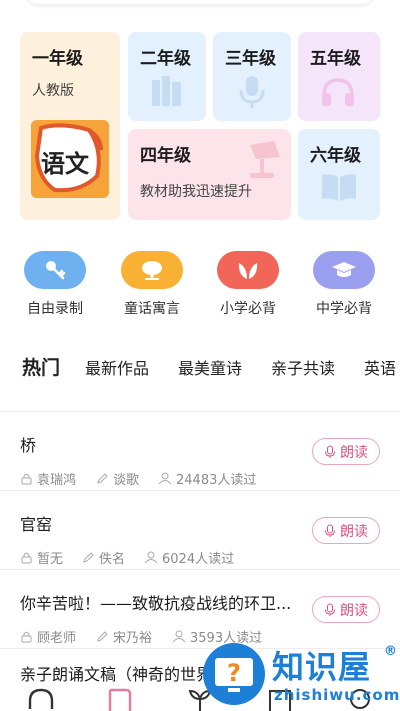 This screenshot has height=711, width=400. Describe the element at coordinates (303, 367) in the screenshot. I see `tab-parent-child: 亲子共读` at that location.